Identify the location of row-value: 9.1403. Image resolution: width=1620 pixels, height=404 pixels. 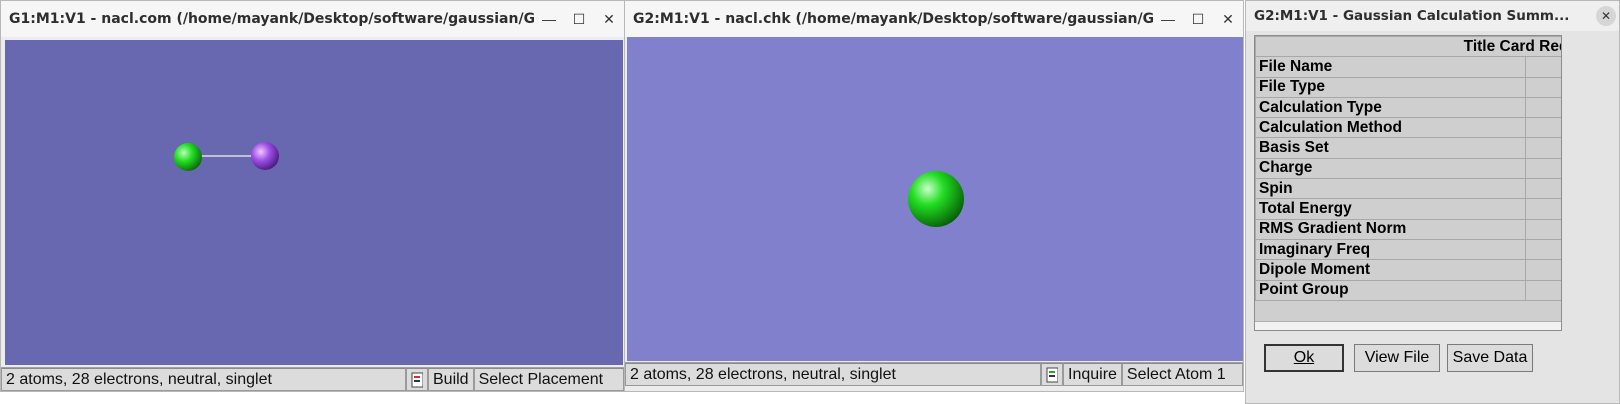
(1542, 270).